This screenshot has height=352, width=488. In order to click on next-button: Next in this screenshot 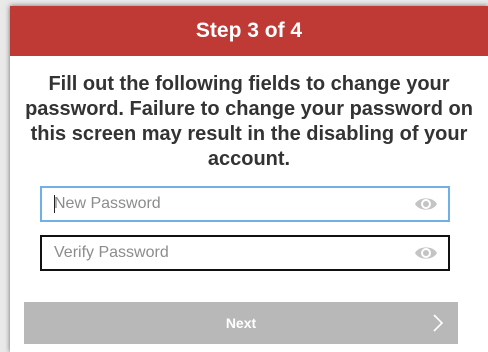, I will do `click(241, 323)`.